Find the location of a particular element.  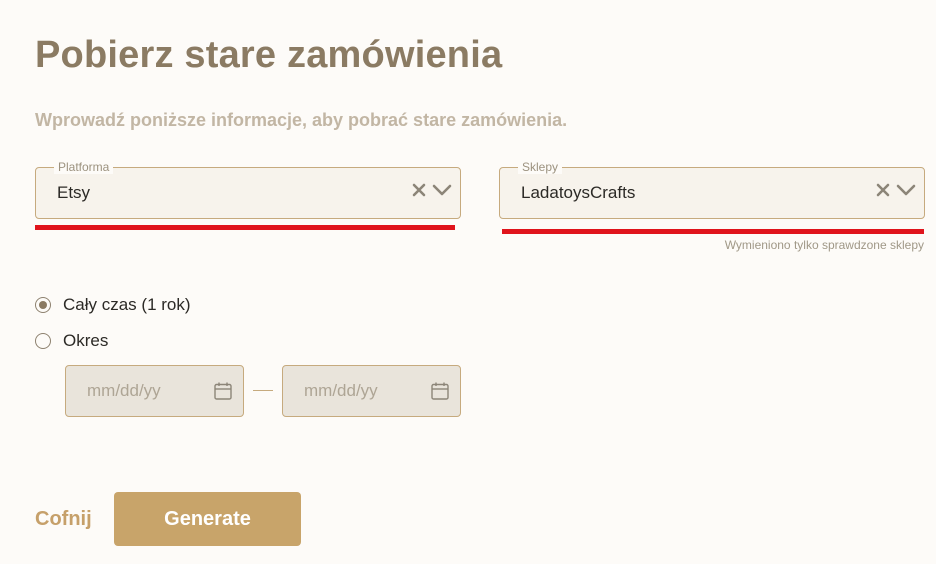

page-title: Pobierz stare zamówienia is located at coordinates (269, 55).